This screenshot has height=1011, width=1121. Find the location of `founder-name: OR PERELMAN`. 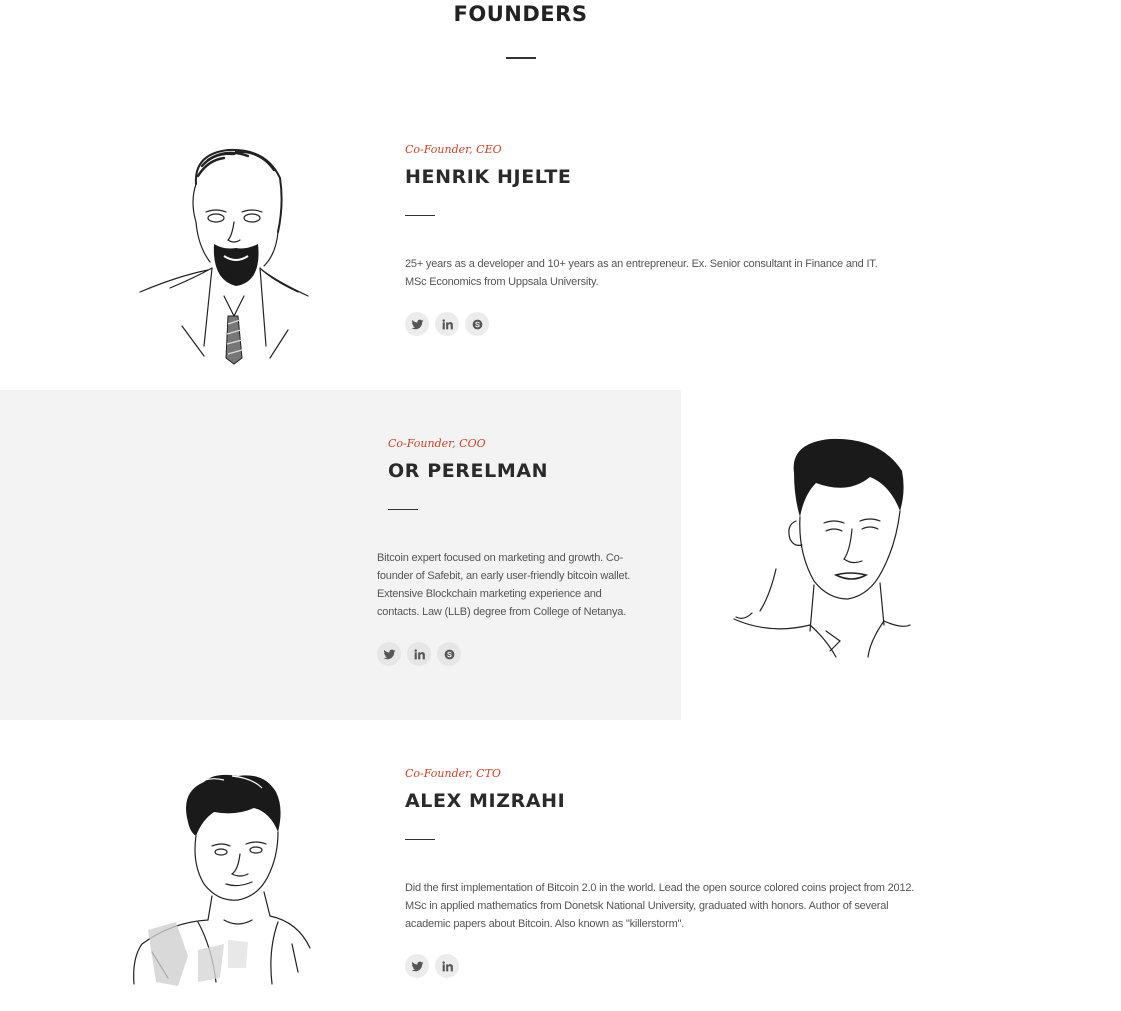

founder-name: OR PERELMAN is located at coordinates (468, 471).